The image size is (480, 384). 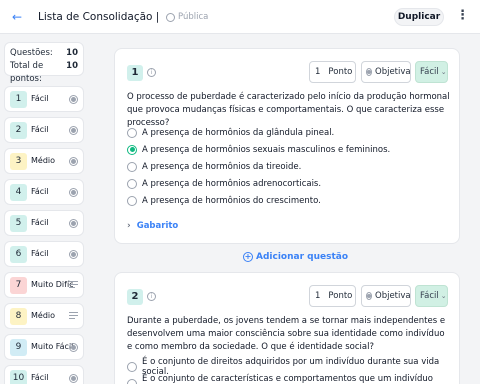 What do you see at coordinates (135, 297) in the screenshot?
I see `question-number-badge: 2` at bounding box center [135, 297].